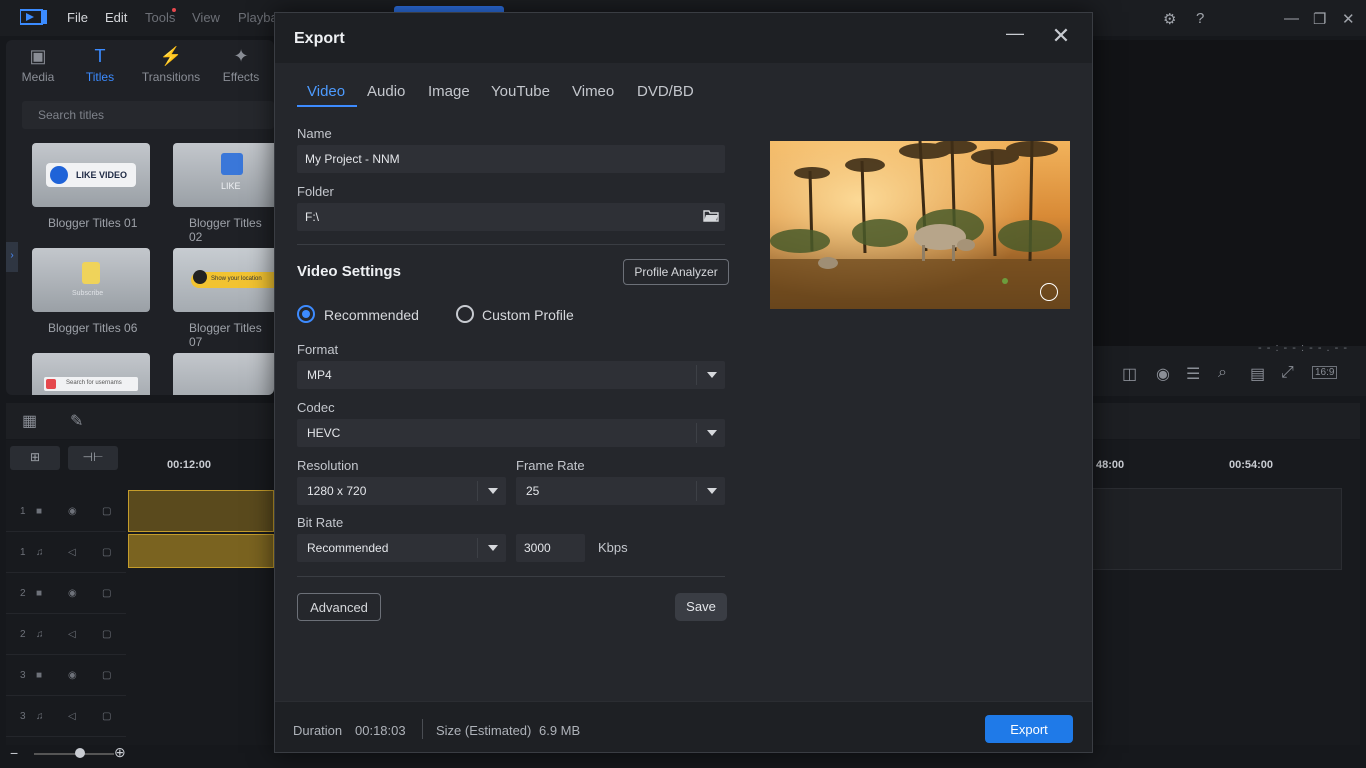  What do you see at coordinates (380, 730) in the screenshot?
I see `duration-value: 00:18:03` at bounding box center [380, 730].